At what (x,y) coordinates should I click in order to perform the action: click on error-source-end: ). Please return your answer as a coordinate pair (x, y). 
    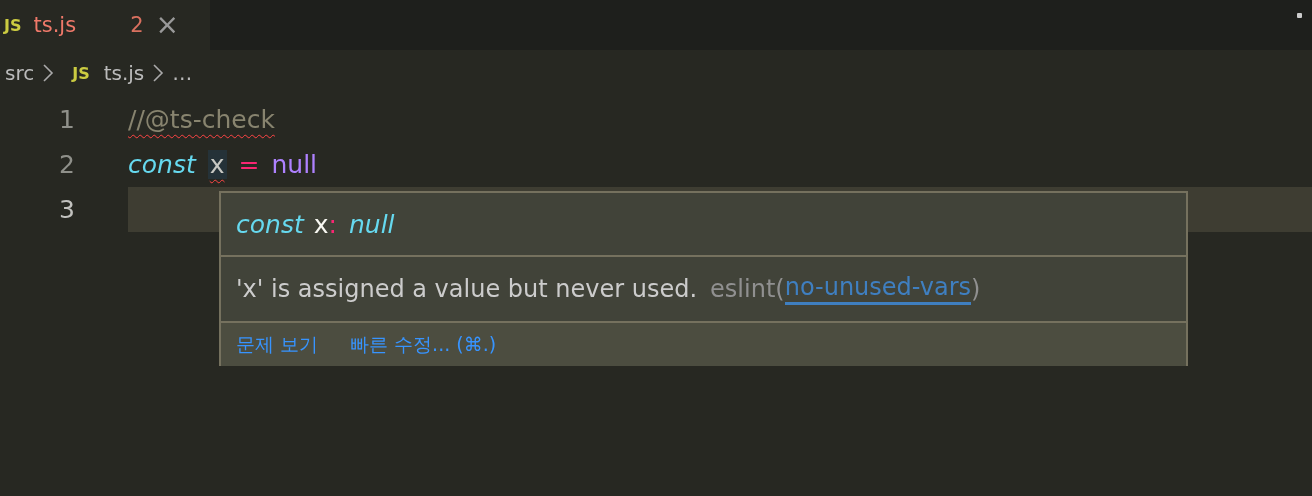
    Looking at the image, I should click on (976, 289).